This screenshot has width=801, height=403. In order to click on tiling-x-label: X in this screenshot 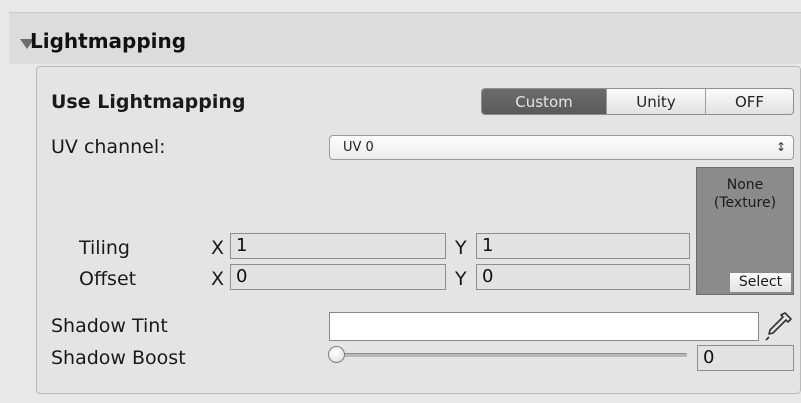, I will do `click(218, 248)`.